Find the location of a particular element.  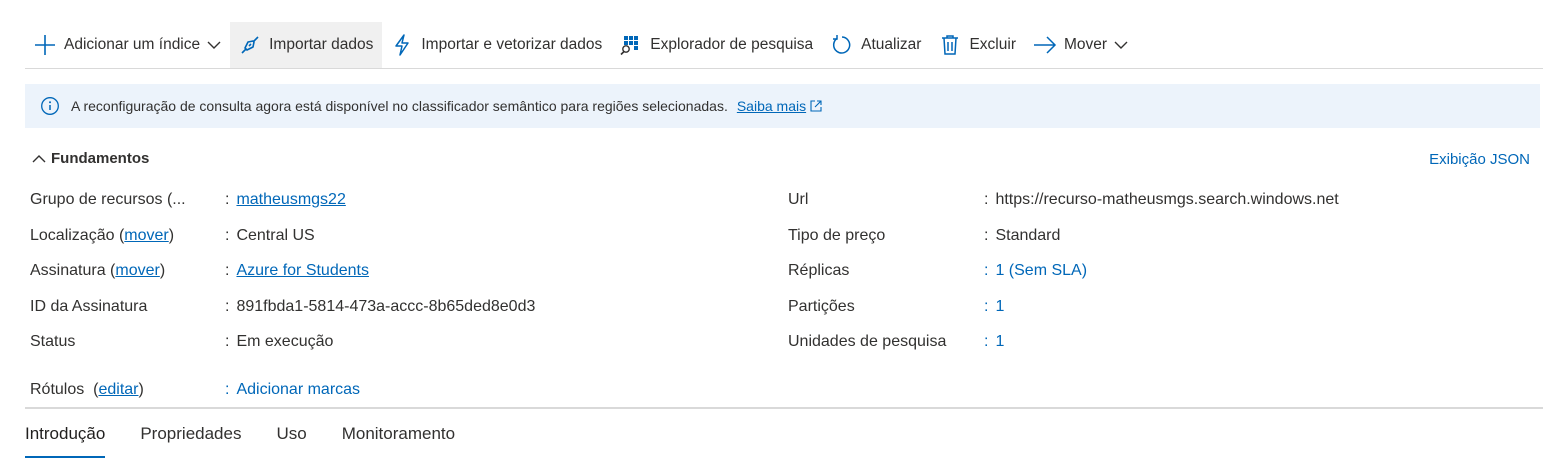

search-explorer-icon is located at coordinates (631, 45).